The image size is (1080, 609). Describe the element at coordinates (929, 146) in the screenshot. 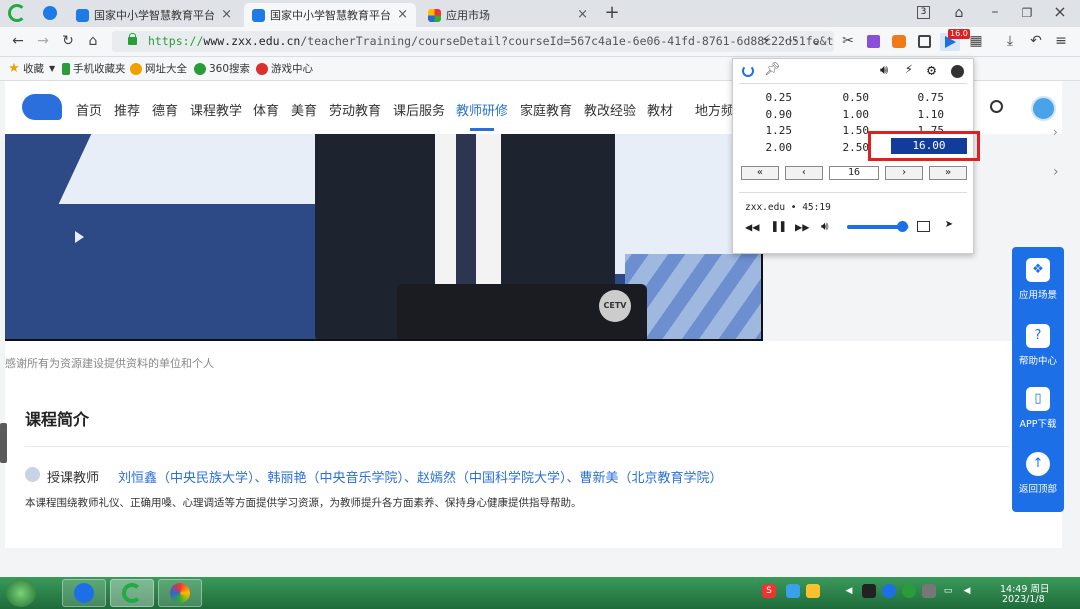

I see `current-speed-input: 16.00` at that location.